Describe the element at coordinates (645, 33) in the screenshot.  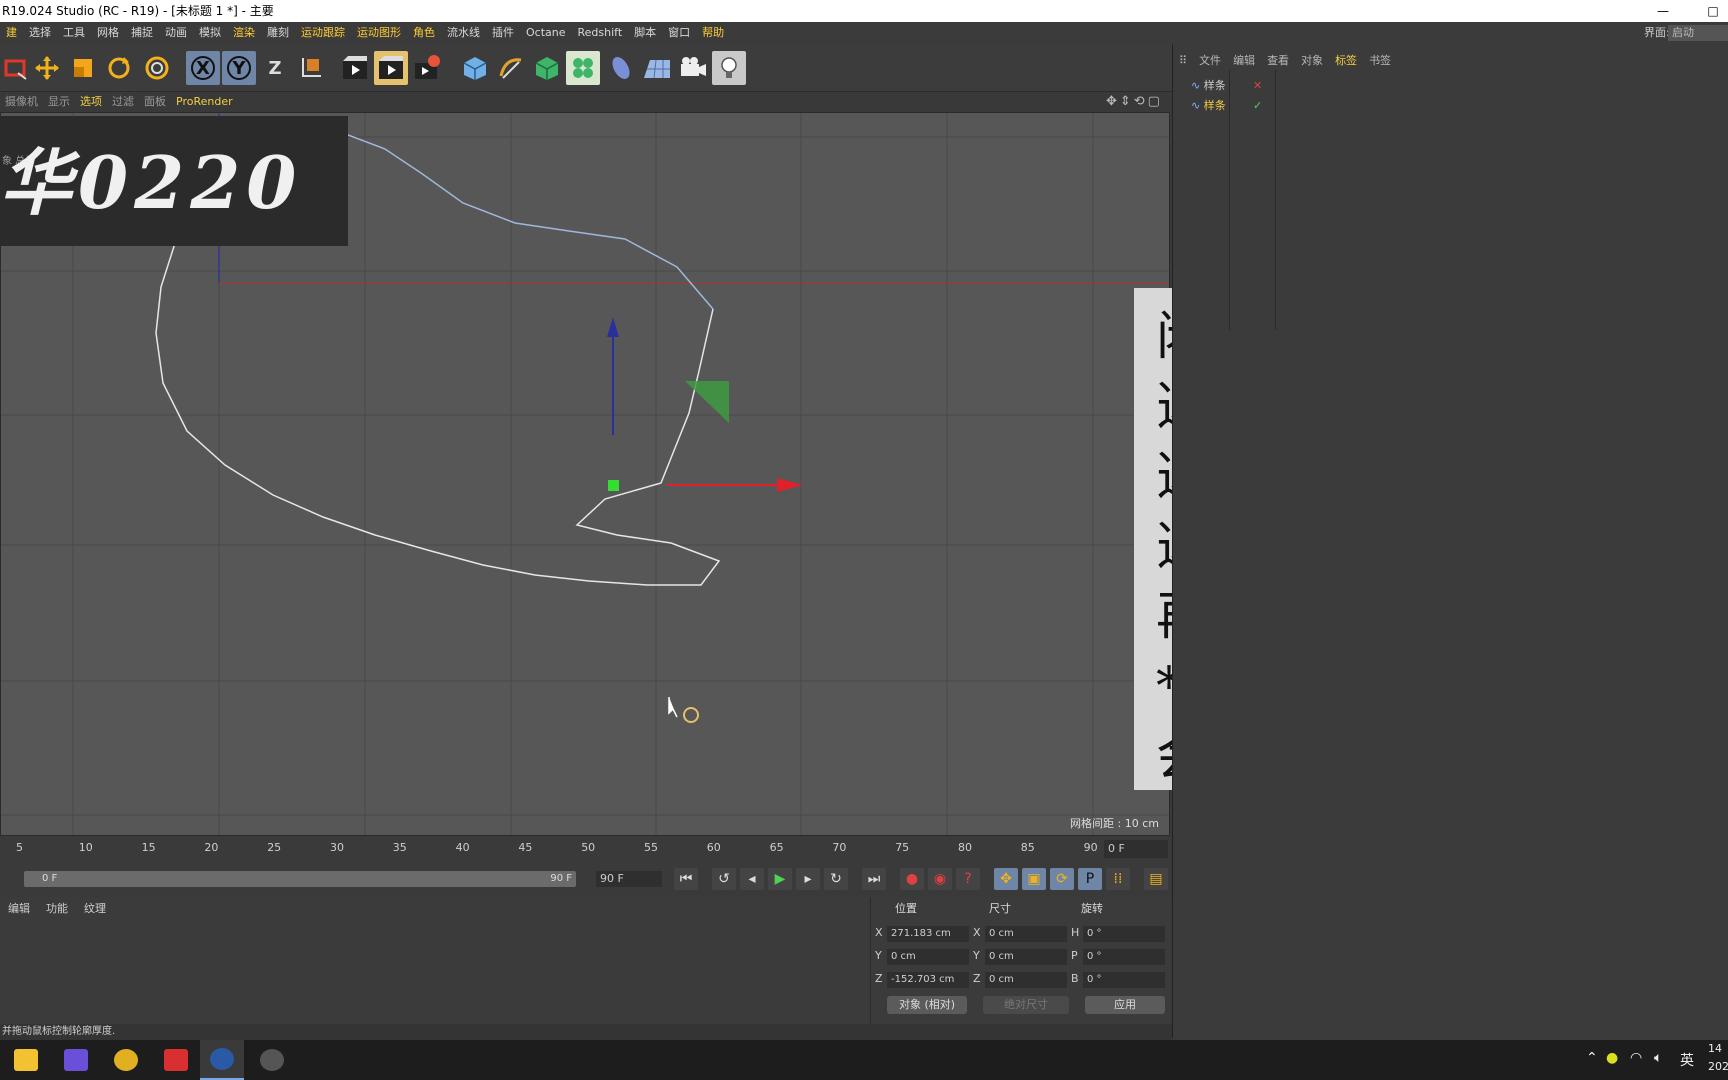
I see `menu-item: 脚本` at that location.